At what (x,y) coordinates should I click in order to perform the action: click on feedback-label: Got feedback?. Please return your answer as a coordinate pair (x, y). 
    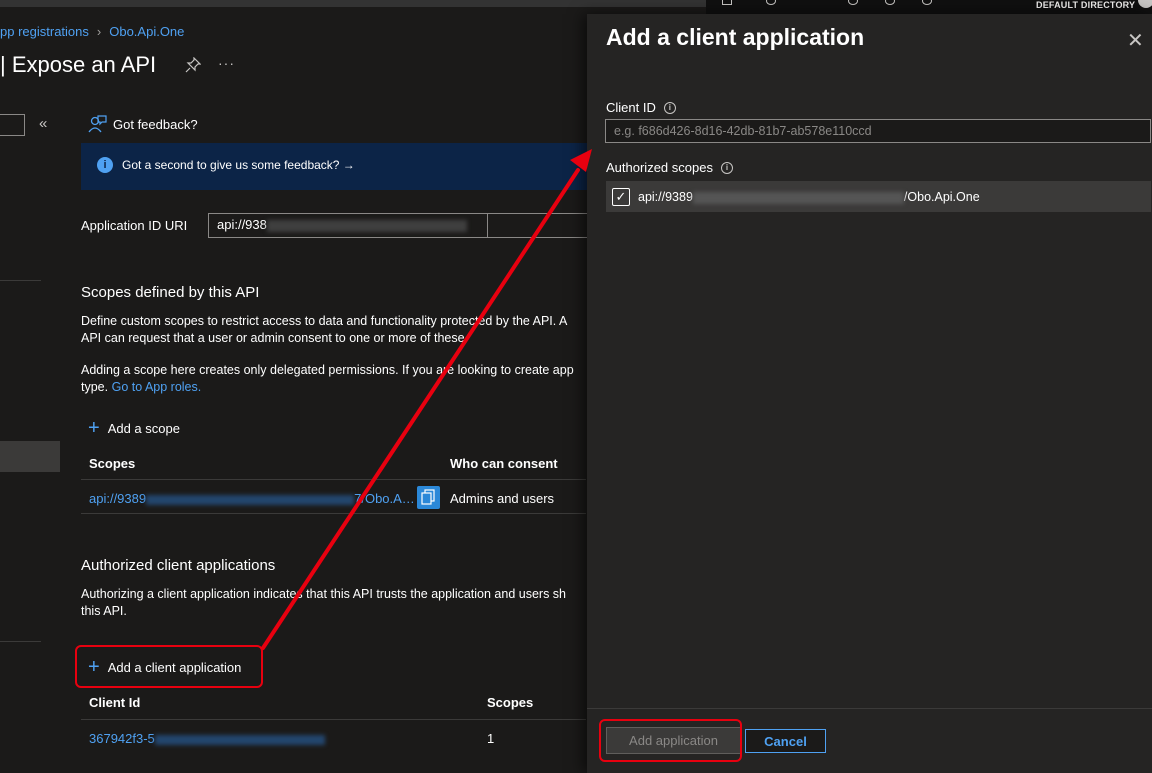
    Looking at the image, I should click on (155, 124).